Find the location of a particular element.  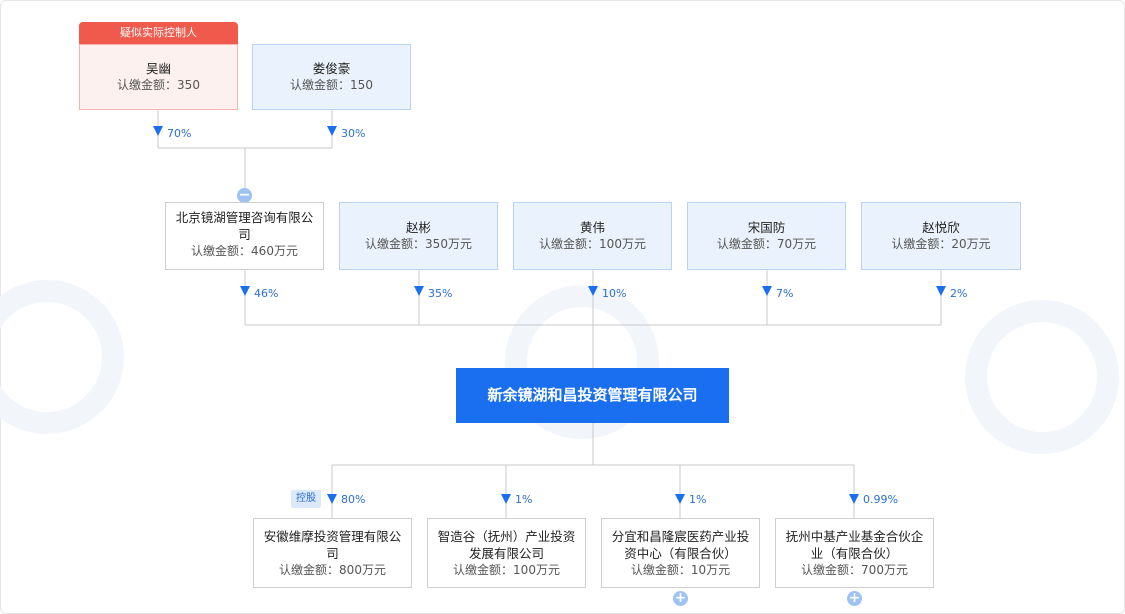

collapse-icon: − is located at coordinates (244, 195).